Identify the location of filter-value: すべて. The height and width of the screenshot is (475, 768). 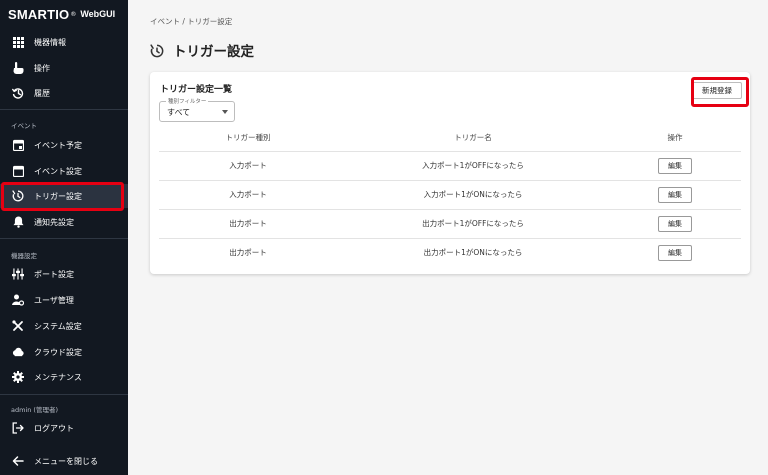
(179, 112).